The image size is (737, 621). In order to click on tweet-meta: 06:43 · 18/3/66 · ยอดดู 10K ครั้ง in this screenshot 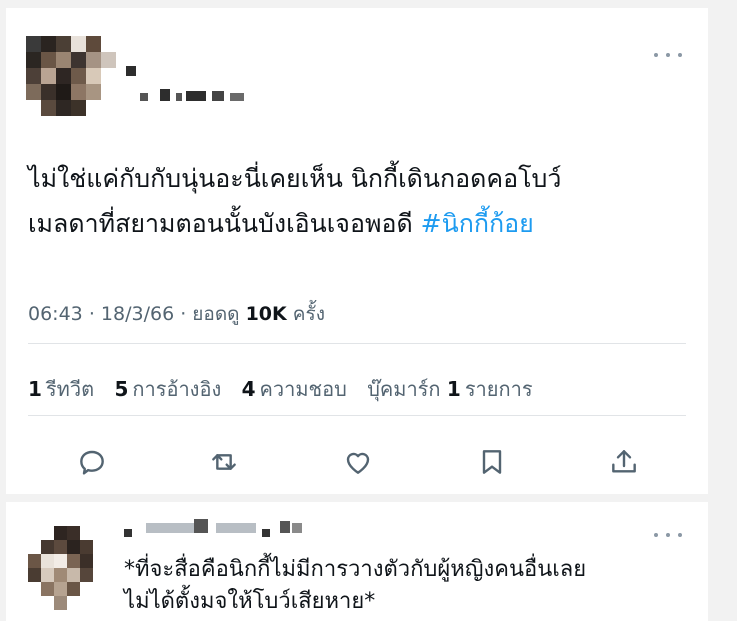, I will do `click(176, 314)`.